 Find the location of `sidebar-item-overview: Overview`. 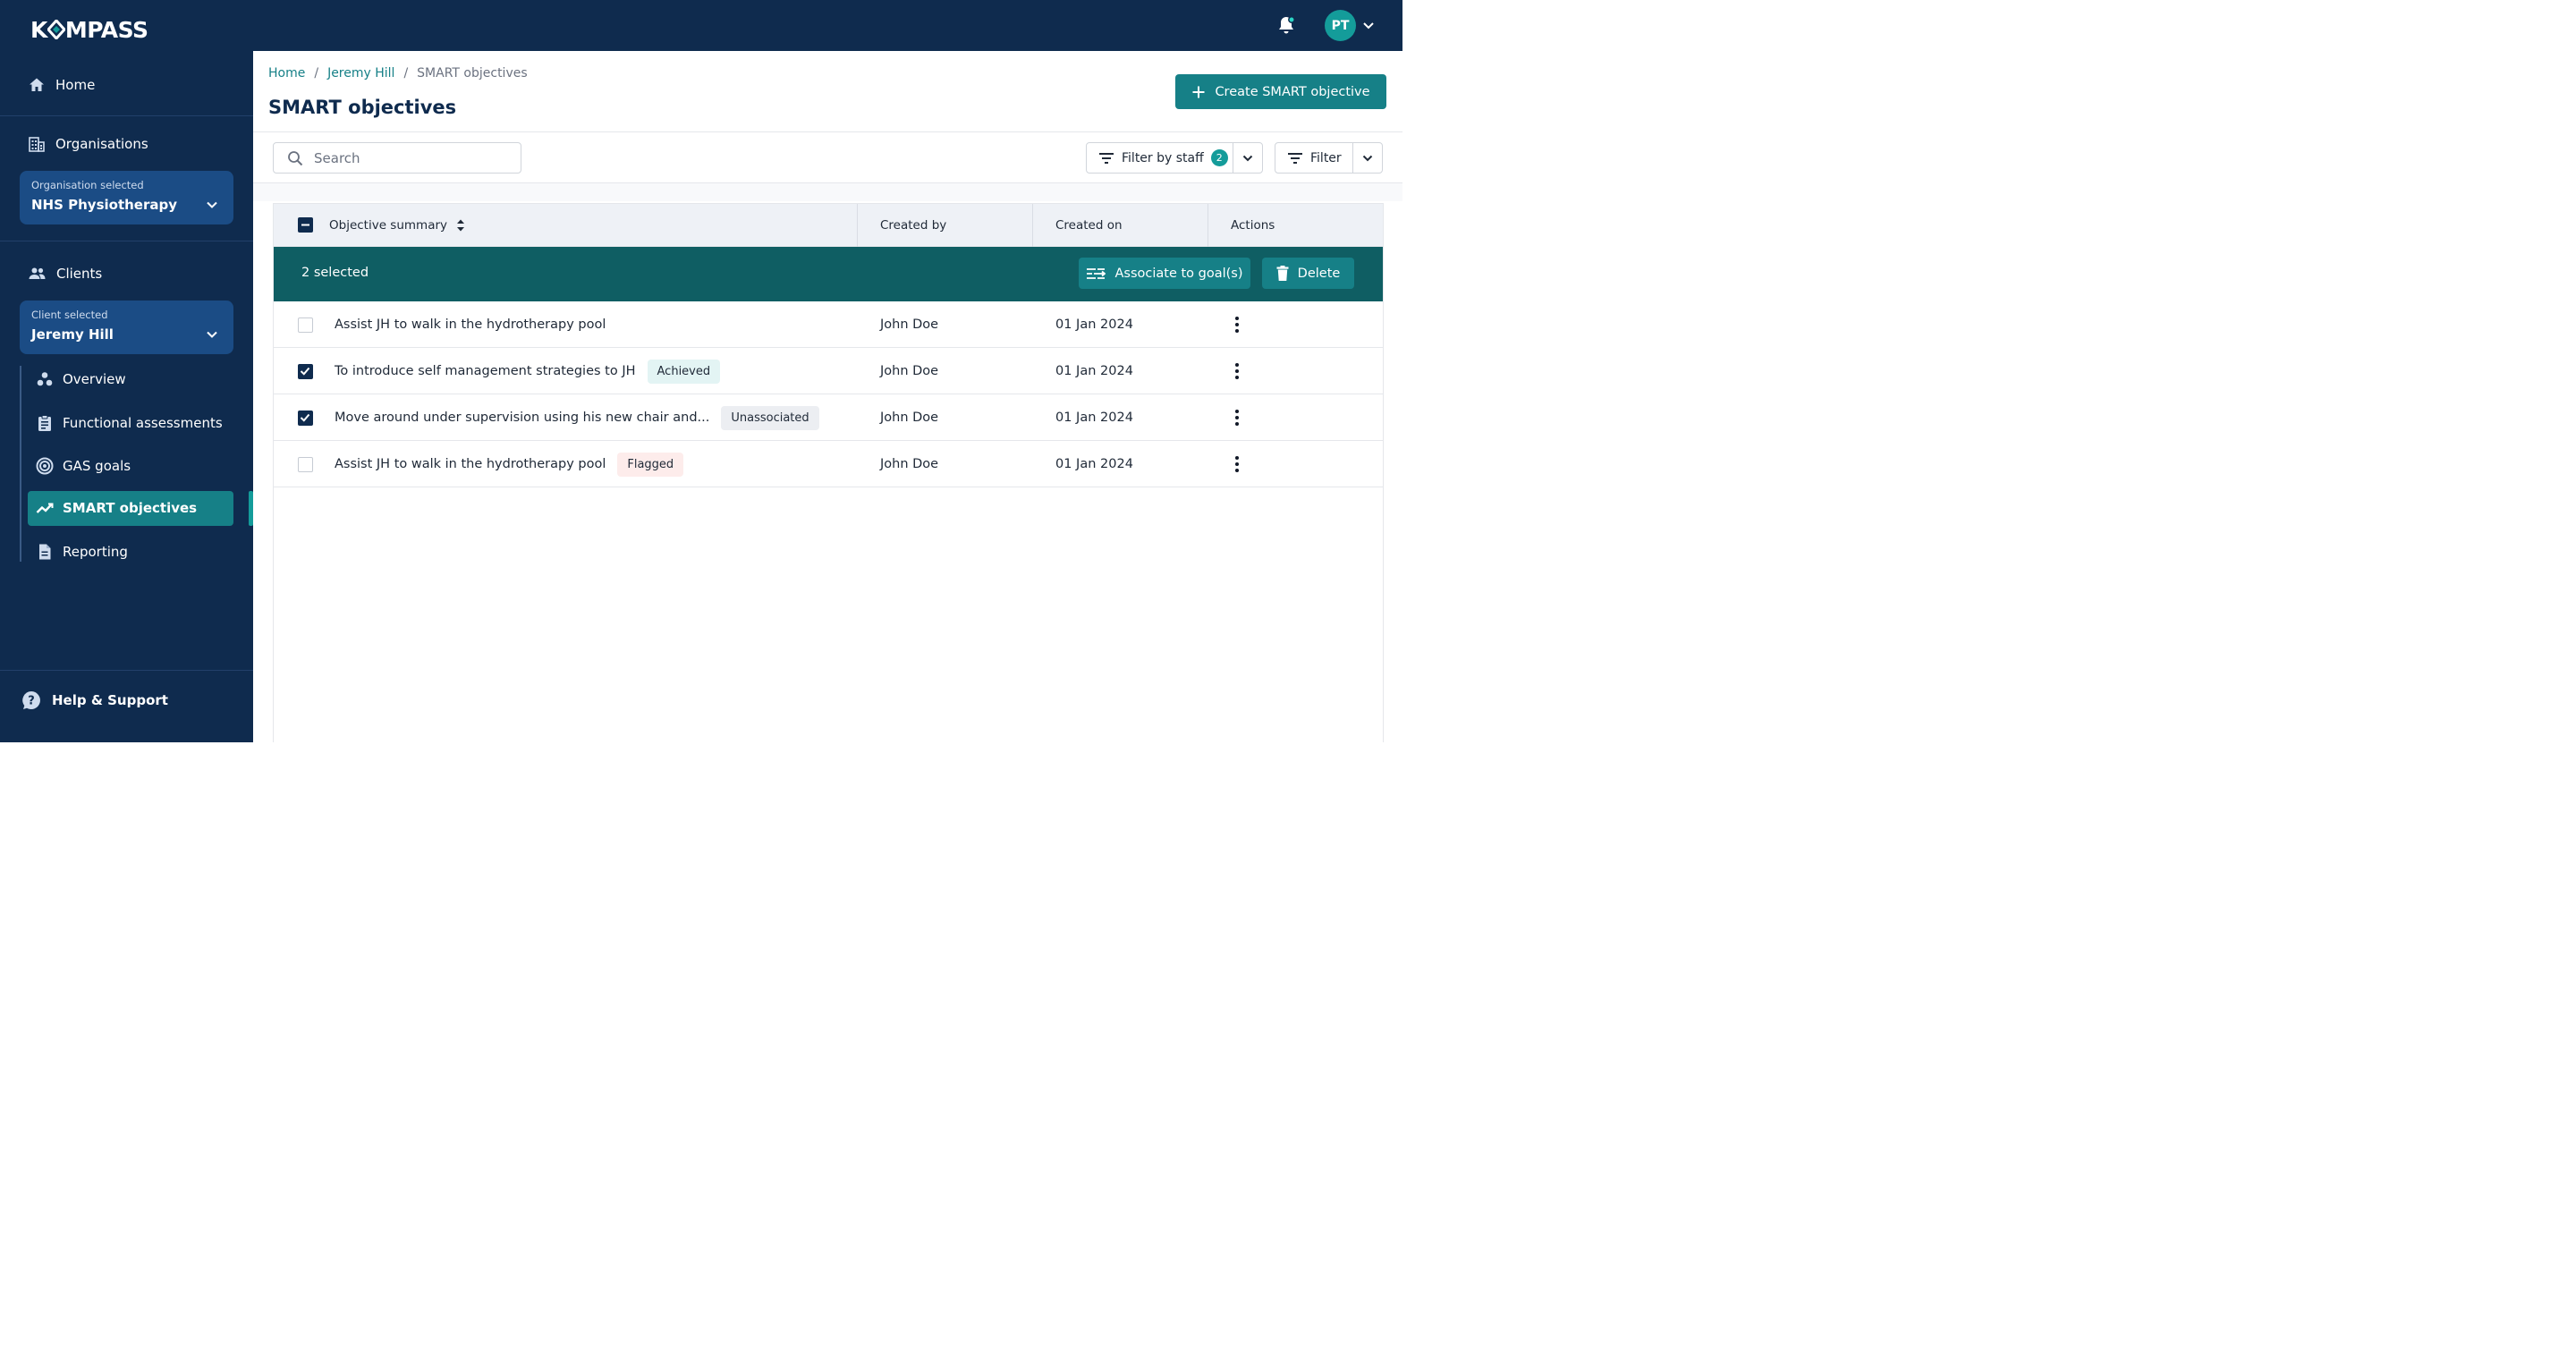

sidebar-item-overview: Overview is located at coordinates (81, 379).